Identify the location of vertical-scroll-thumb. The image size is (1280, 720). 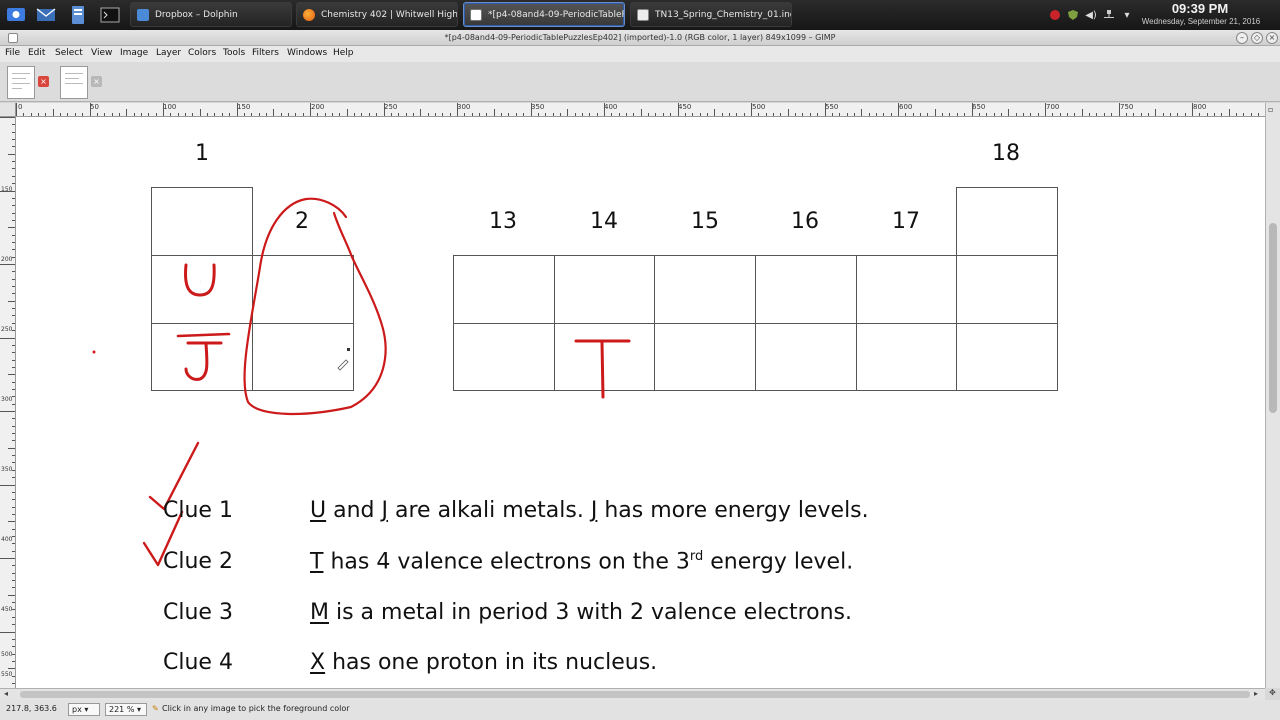
(1273, 318).